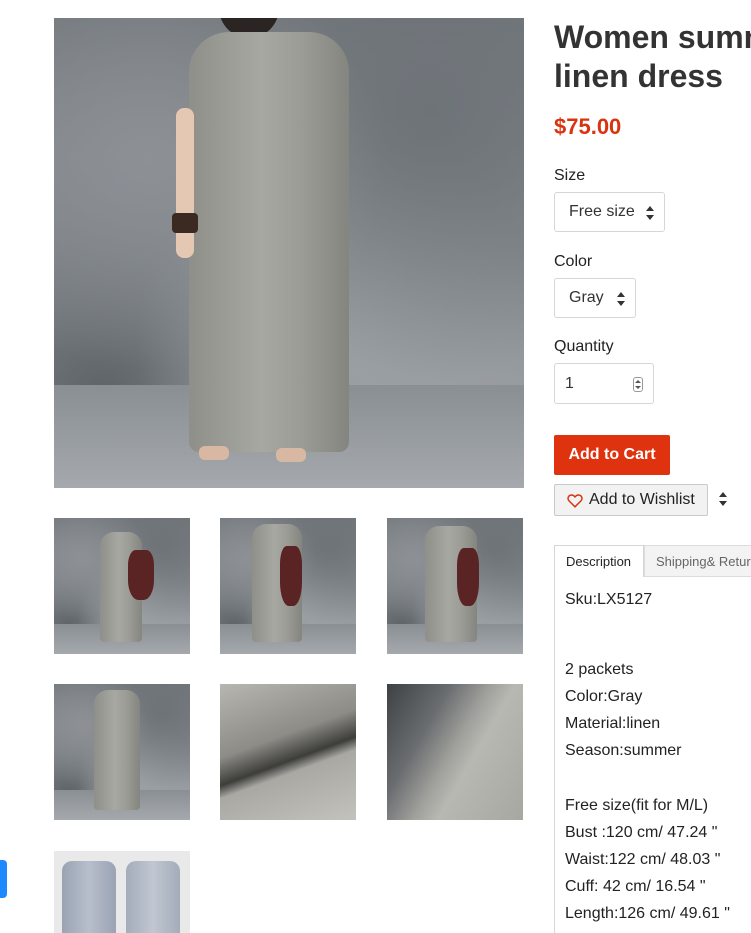 Image resolution: width=751 pixels, height=933 pixels. Describe the element at coordinates (586, 297) in the screenshot. I see `color-select-value: Gray` at that location.